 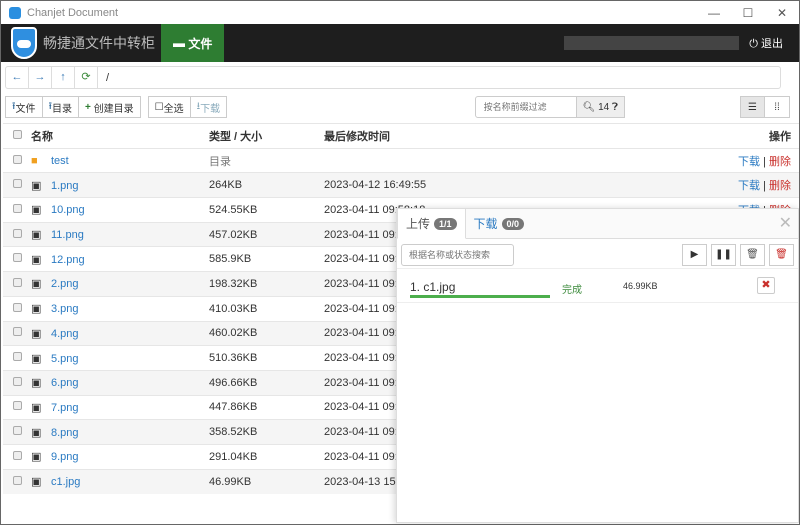 What do you see at coordinates (103, 78) in the screenshot?
I see `path-input: /` at bounding box center [103, 78].